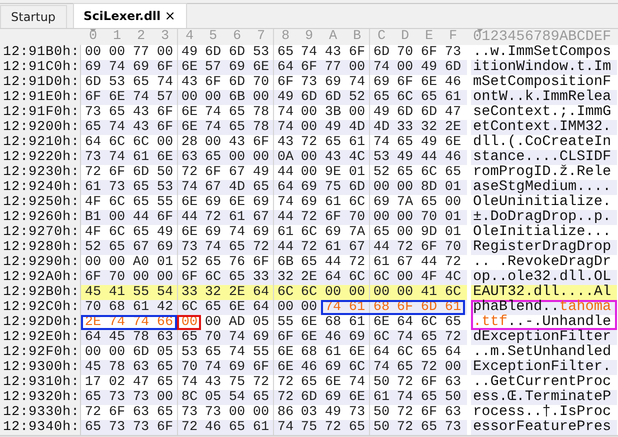 This screenshot has width=618, height=437. Describe the element at coordinates (357, 82) in the screenshot. I see `hex-byte: 74` at that location.